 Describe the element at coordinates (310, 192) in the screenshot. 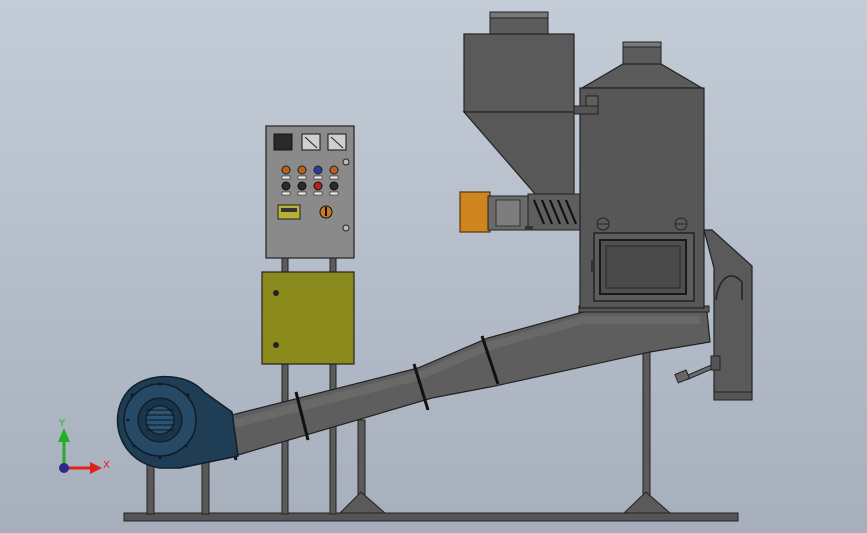

I see `control-panel` at that location.